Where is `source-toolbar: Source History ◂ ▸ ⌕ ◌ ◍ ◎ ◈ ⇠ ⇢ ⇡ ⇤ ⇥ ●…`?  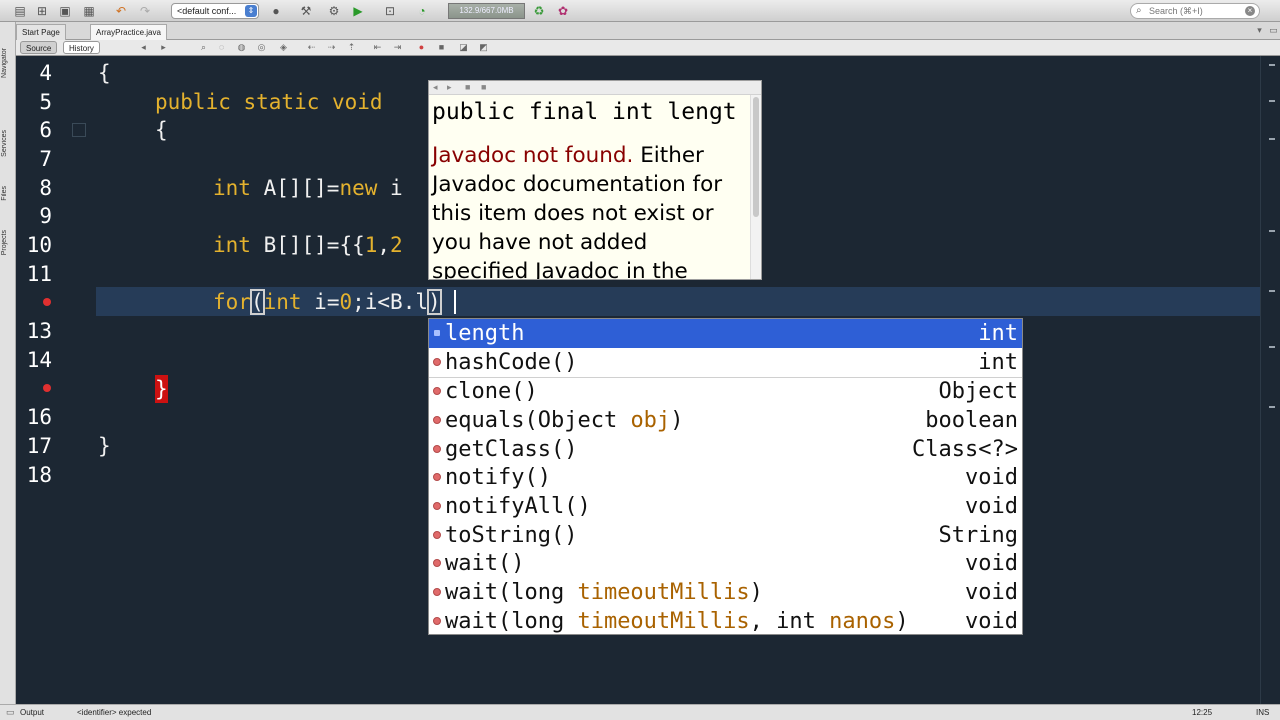 source-toolbar: Source History ◂ ▸ ⌕ ◌ ◍ ◎ ◈ ⇠ ⇢ ⇡ ⇤ ⇥ ●… is located at coordinates (648, 48).